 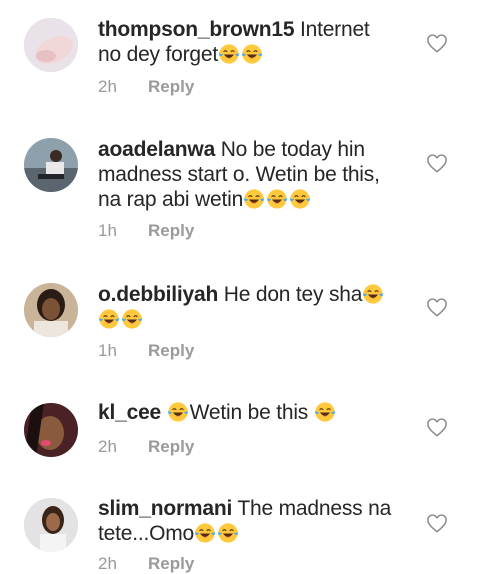 What do you see at coordinates (156, 149) in the screenshot?
I see `comment-username: aoadelanwa` at bounding box center [156, 149].